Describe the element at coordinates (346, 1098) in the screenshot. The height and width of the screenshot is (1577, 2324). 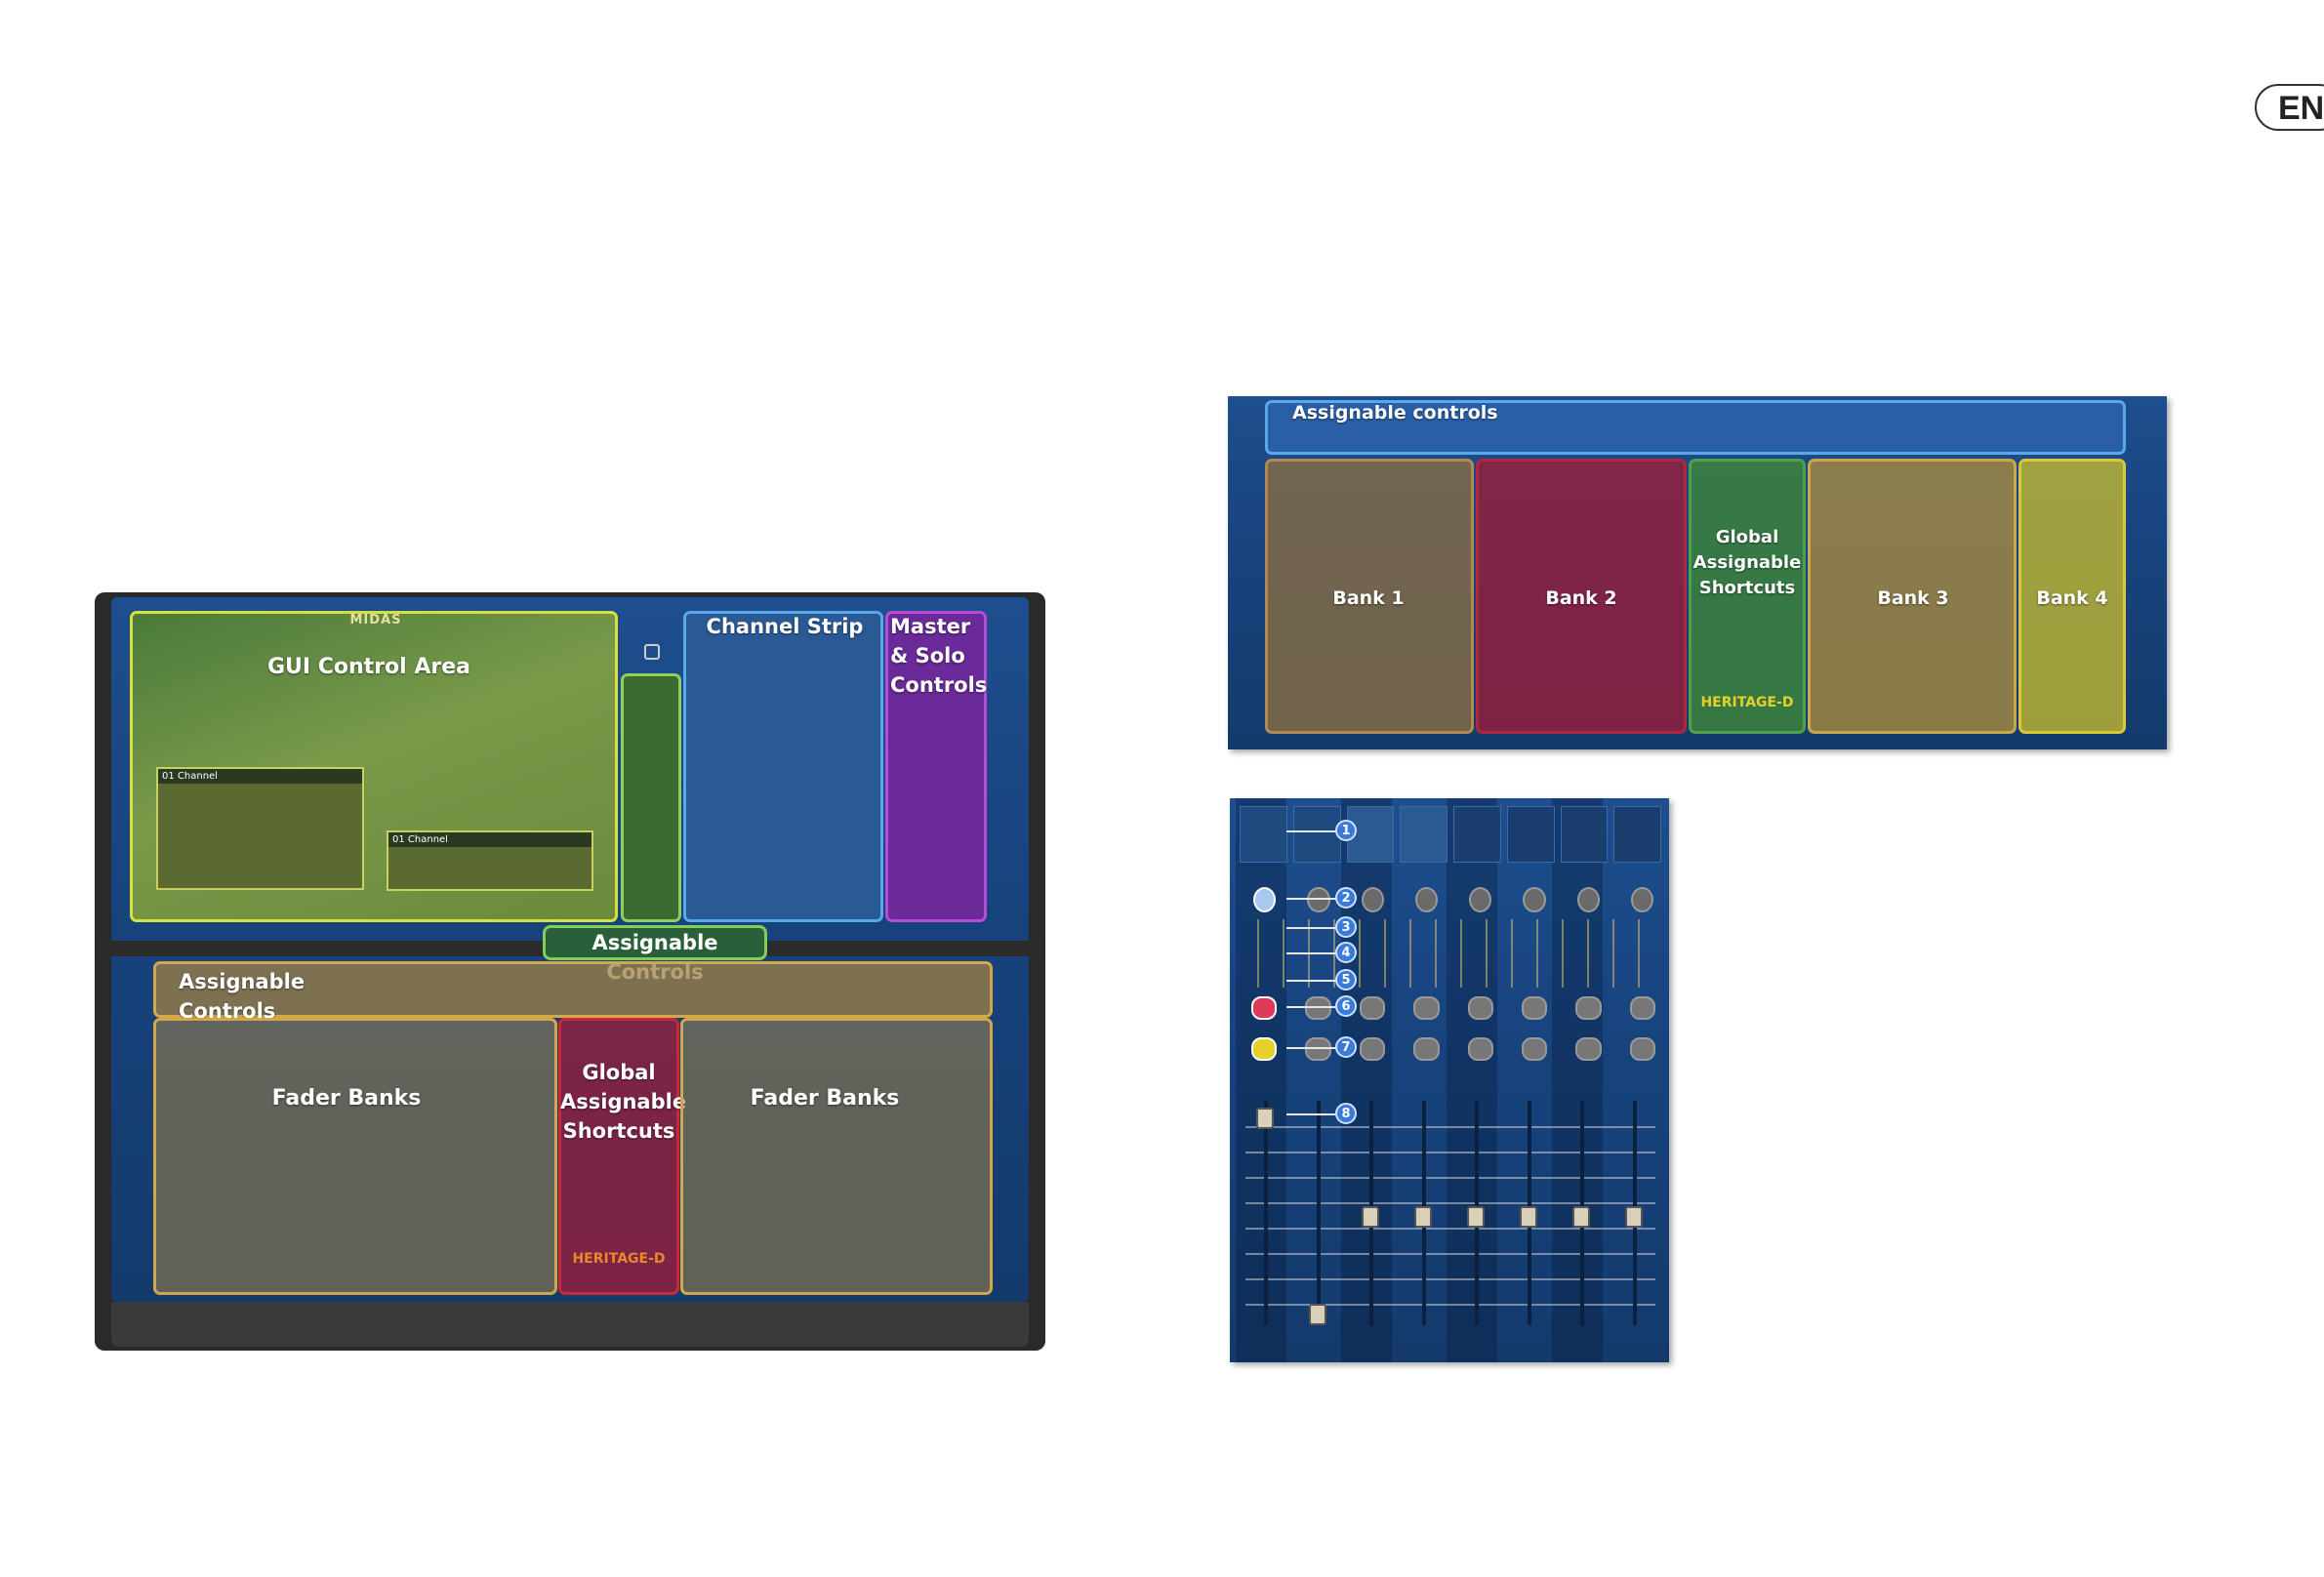
I see `fader-banks-left-label: Fader Banks` at that location.